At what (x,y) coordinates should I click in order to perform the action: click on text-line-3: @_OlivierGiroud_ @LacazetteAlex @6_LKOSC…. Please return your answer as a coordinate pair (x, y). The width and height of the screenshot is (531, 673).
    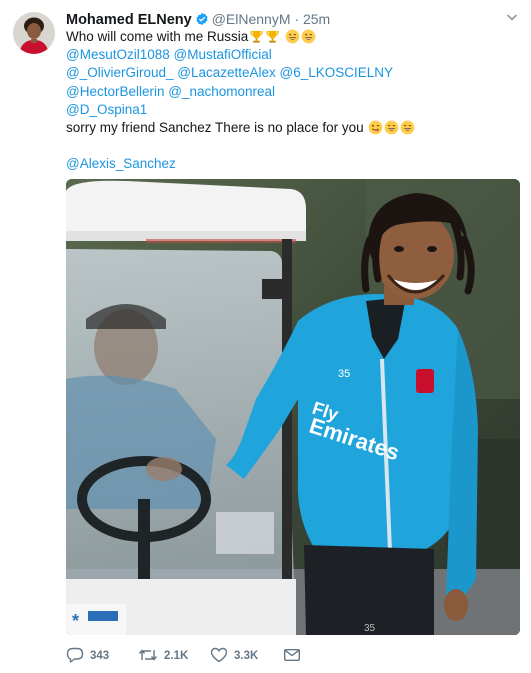
    Looking at the image, I should click on (291, 73).